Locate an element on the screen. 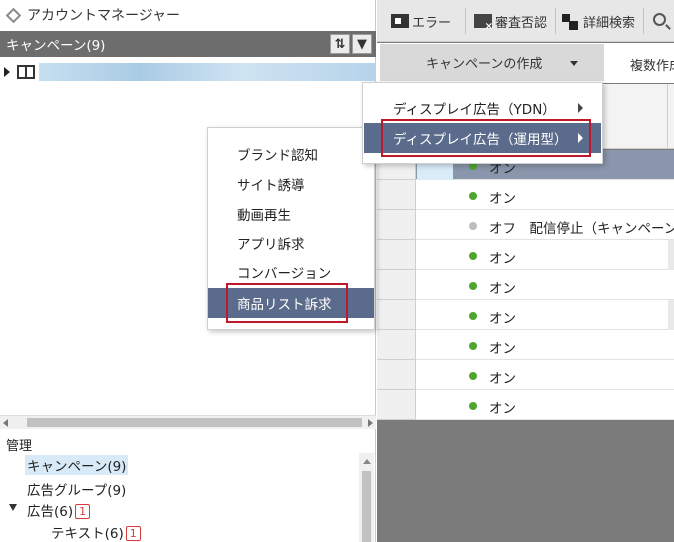 The image size is (674, 542). collapse-arrow-icon is located at coordinates (13, 507).